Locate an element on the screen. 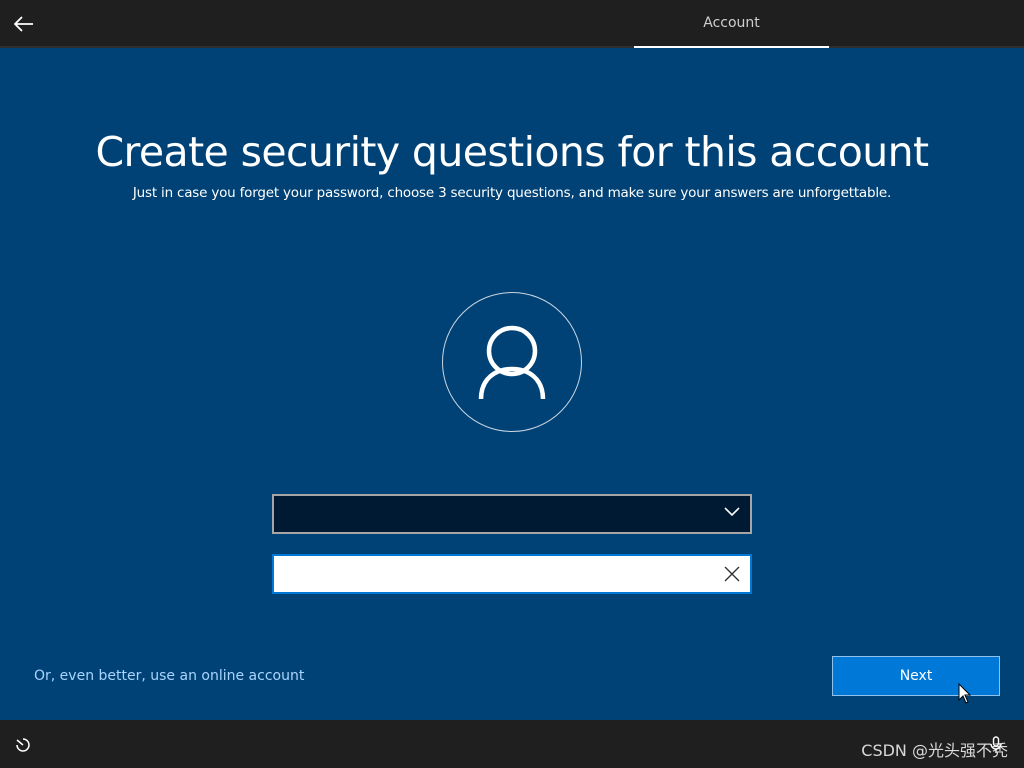 The width and height of the screenshot is (1024, 768). security-answer-field is located at coordinates (512, 574).